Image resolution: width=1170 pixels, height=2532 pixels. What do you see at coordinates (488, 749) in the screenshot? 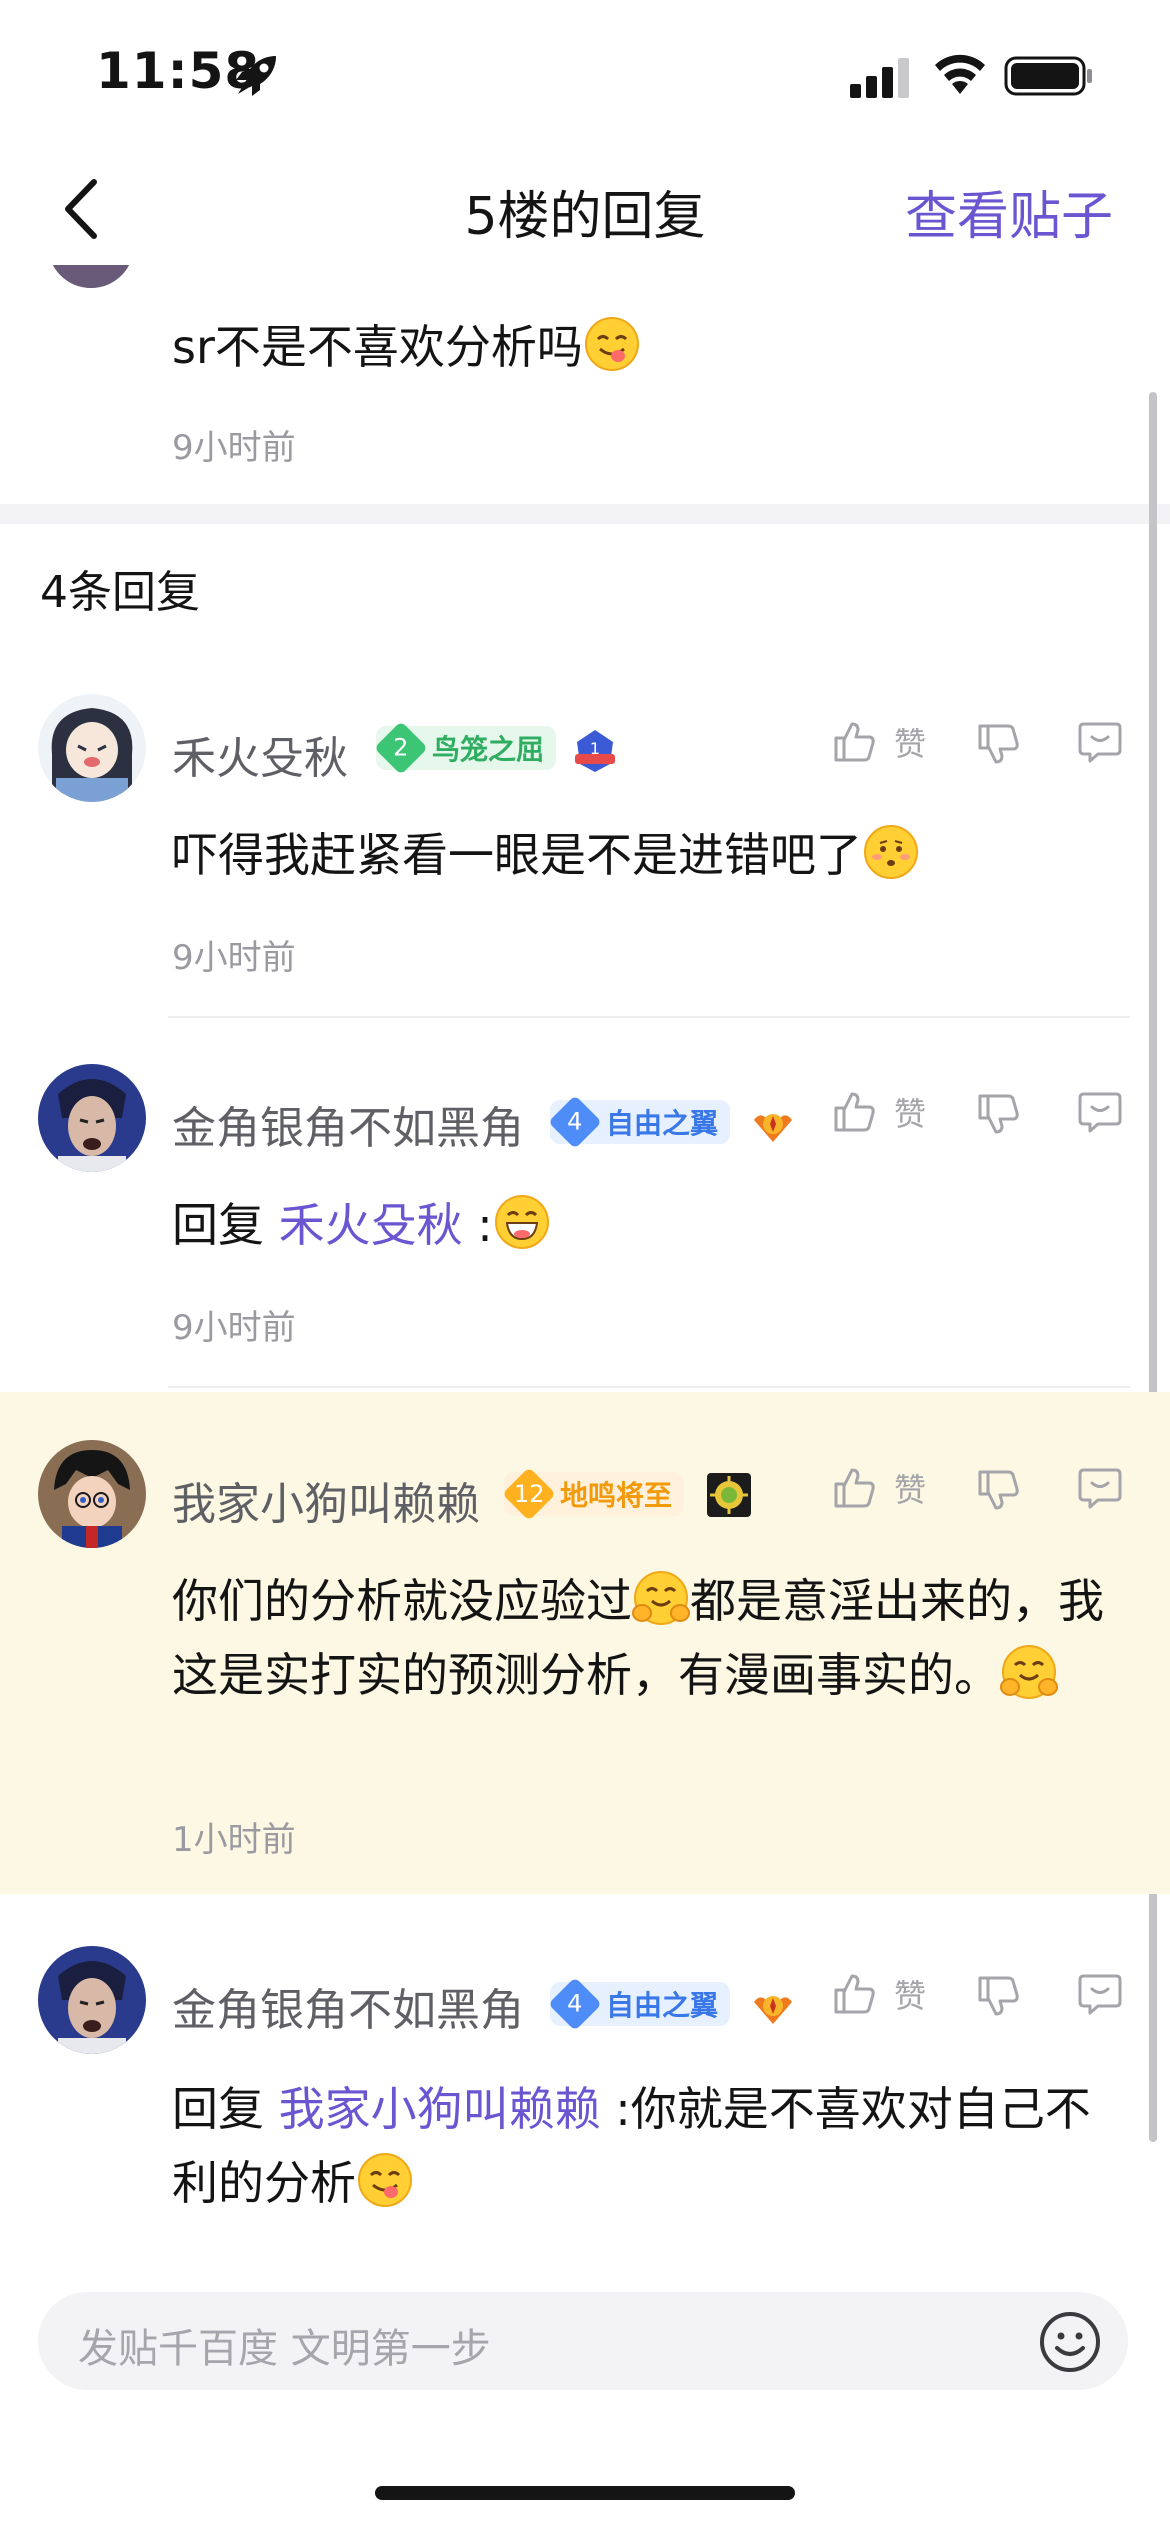
I see `level-name: 鸟笼之屈` at bounding box center [488, 749].